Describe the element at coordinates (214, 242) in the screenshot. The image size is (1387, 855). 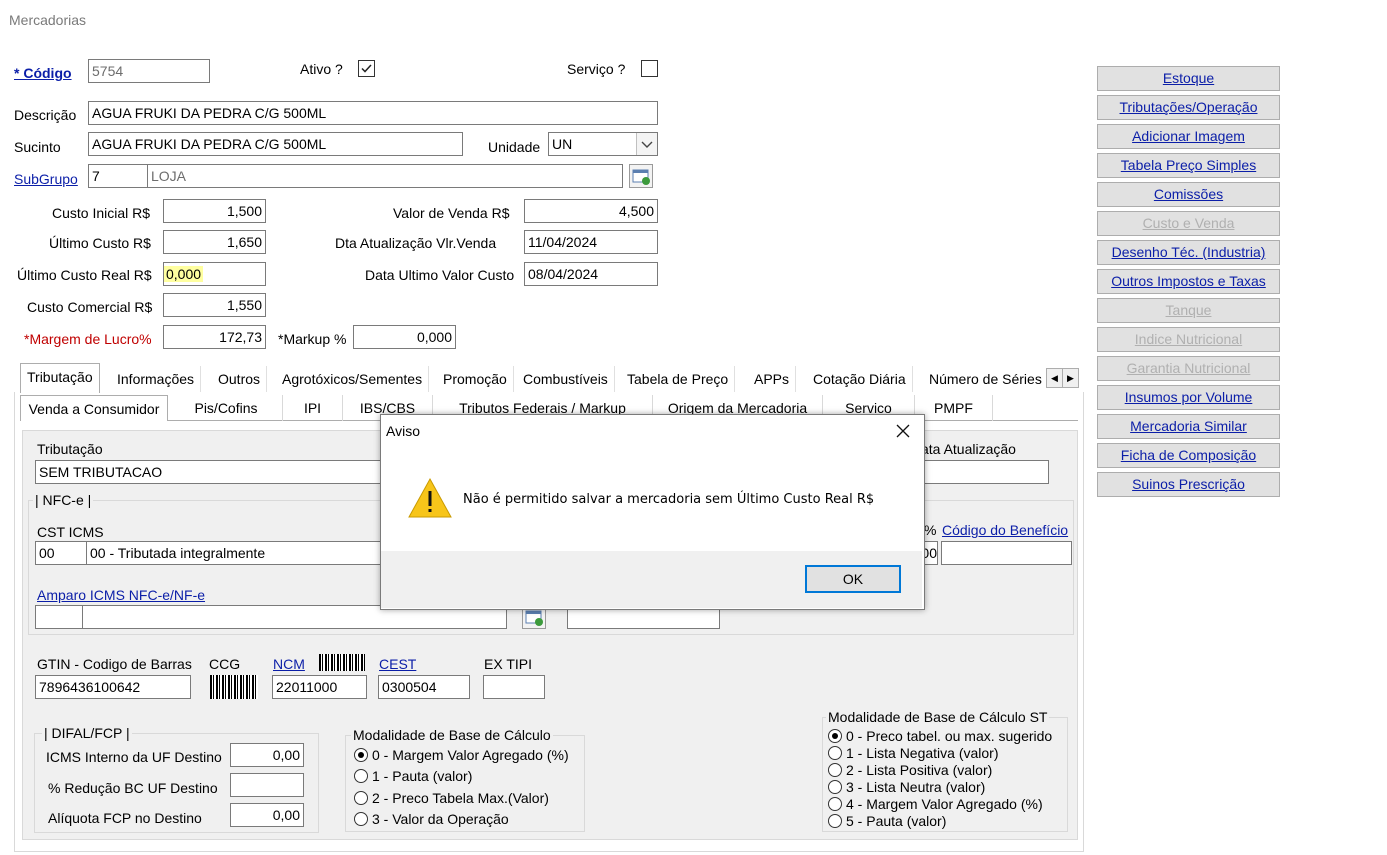
I see `ultimo-custo-field: 1,650` at that location.